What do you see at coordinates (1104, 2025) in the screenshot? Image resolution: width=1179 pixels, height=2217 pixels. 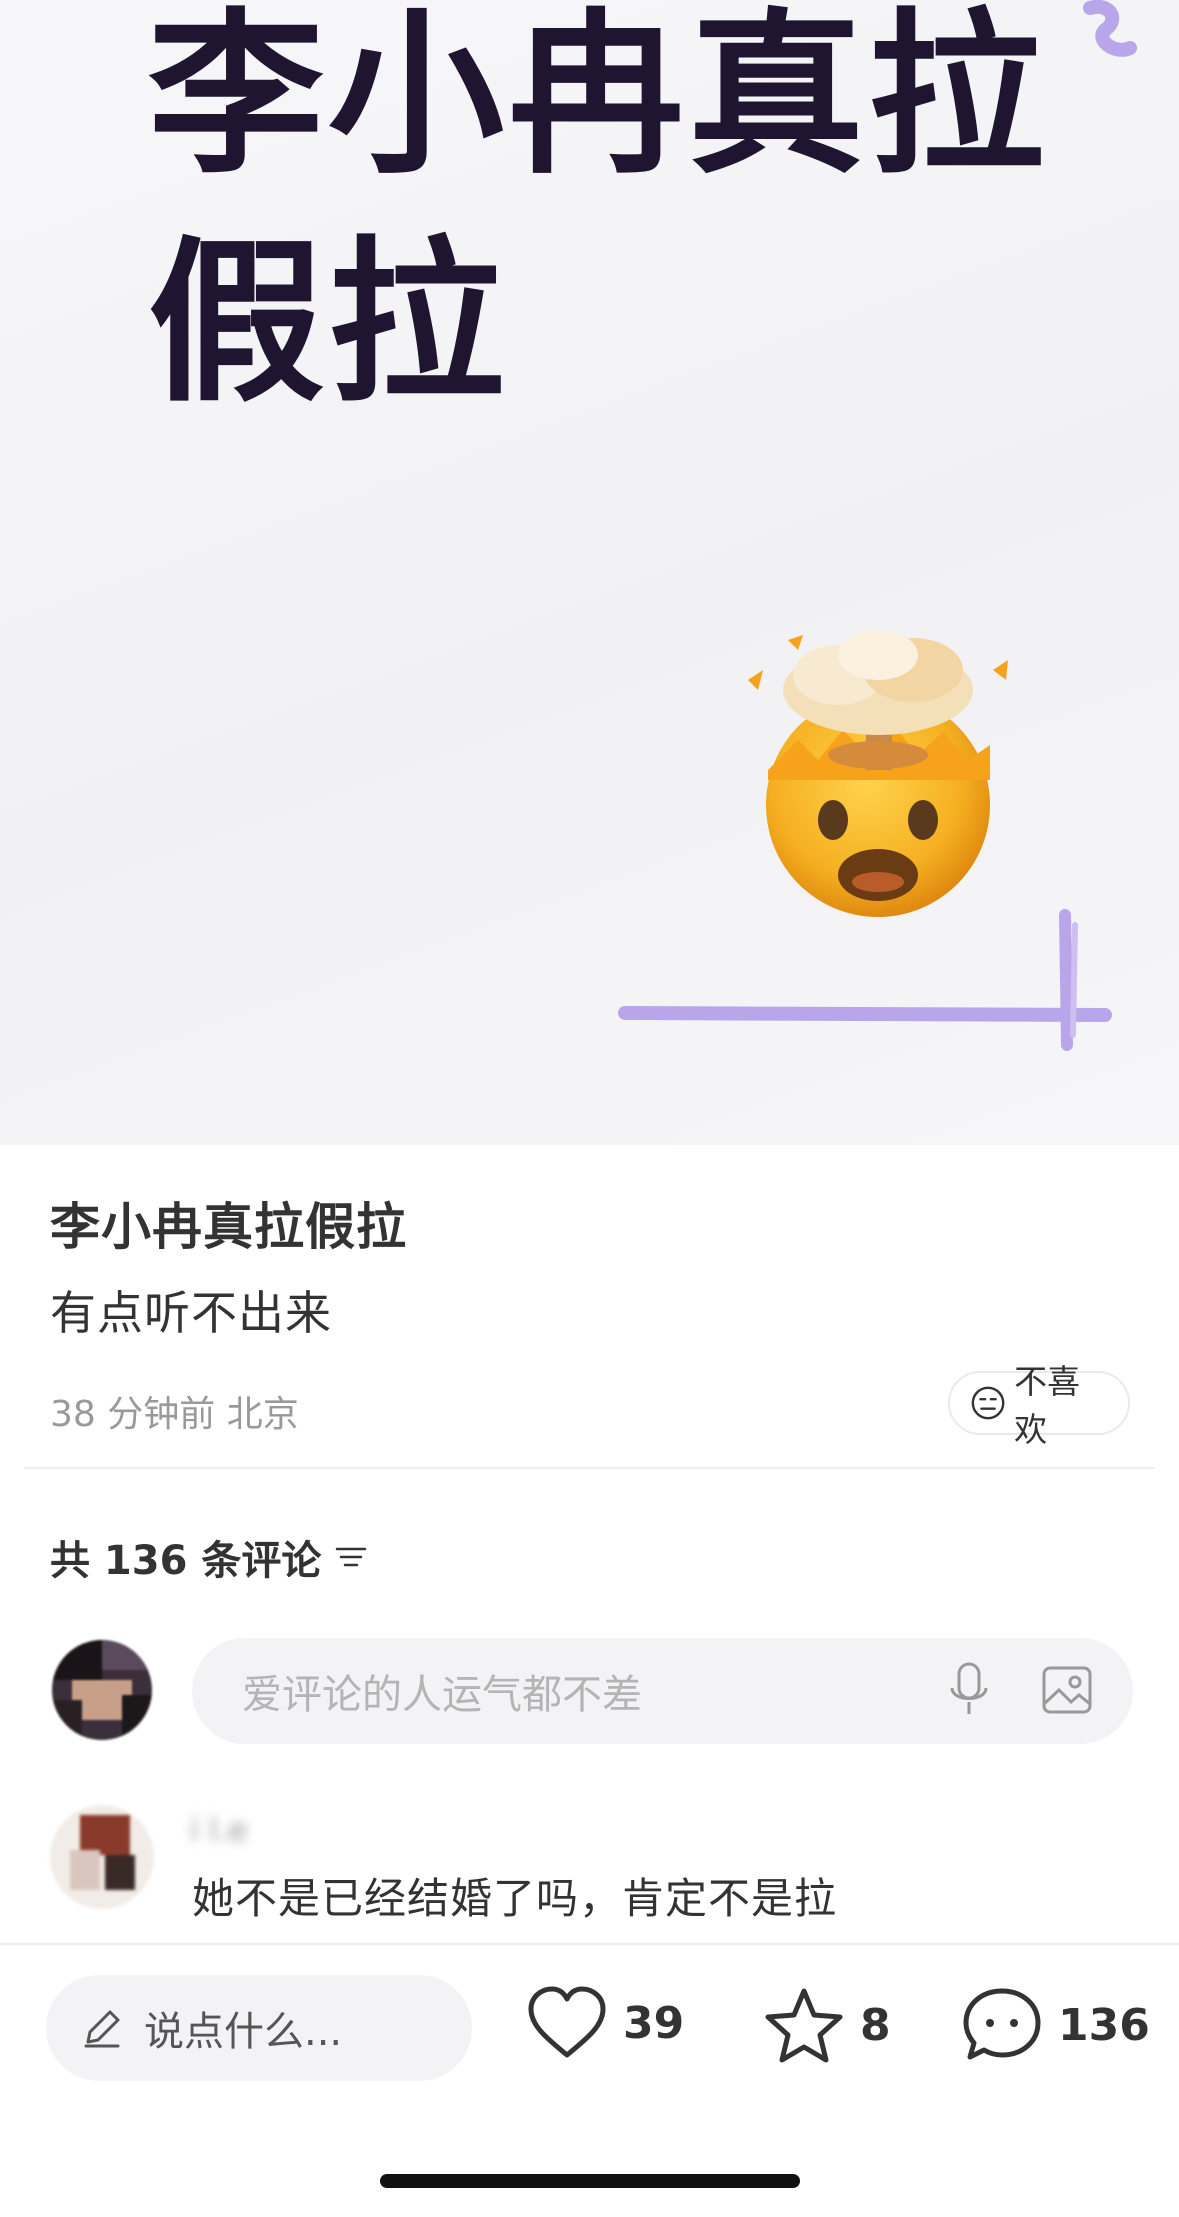 I see `comment-count: 136` at bounding box center [1104, 2025].